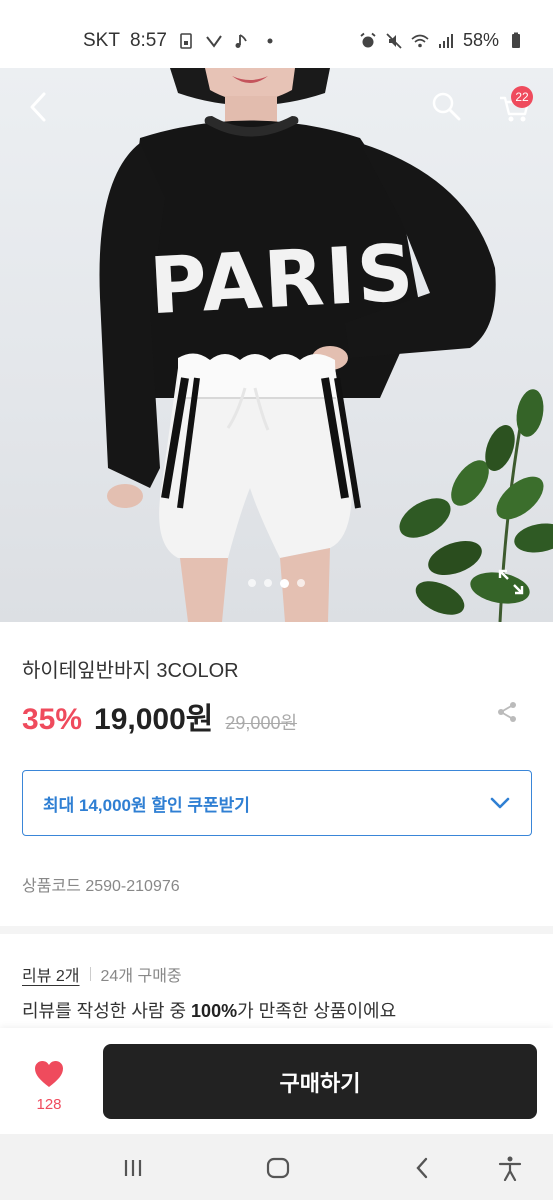 Image resolution: width=553 pixels, height=1200 pixels. I want to click on back-nav-icon, so click(423, 1168).